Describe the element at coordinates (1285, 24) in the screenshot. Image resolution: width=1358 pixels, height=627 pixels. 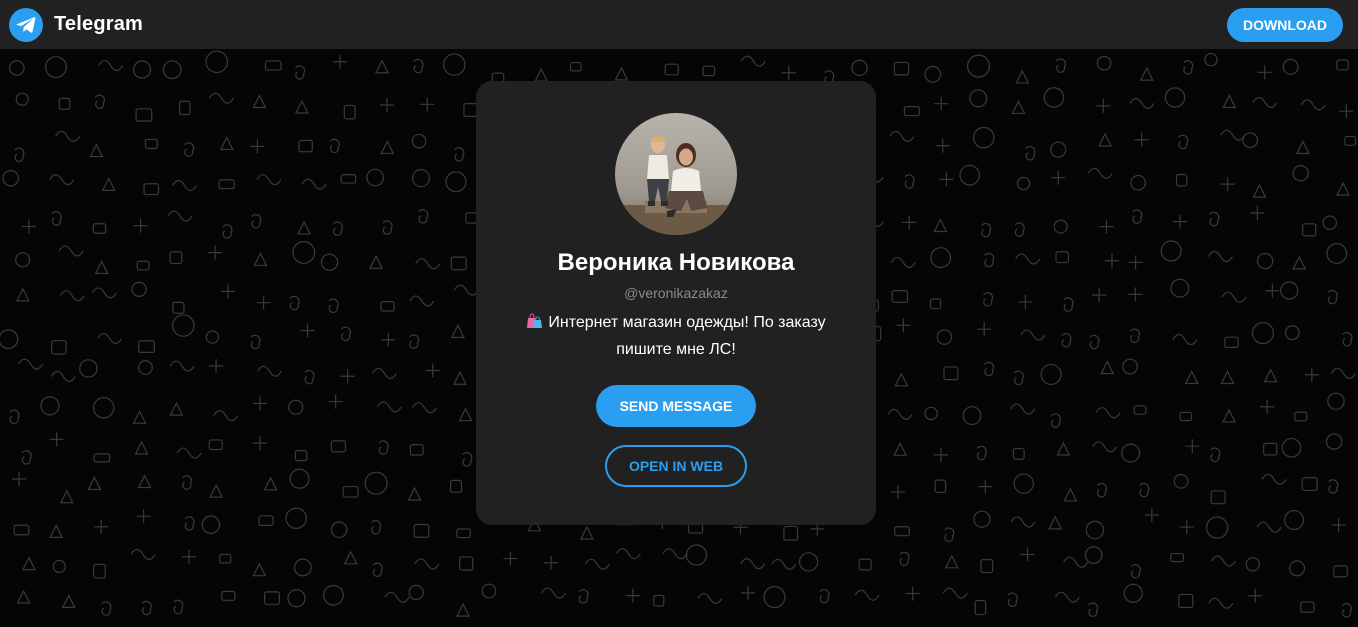
I see `download-button: DOWNLOAD` at that location.